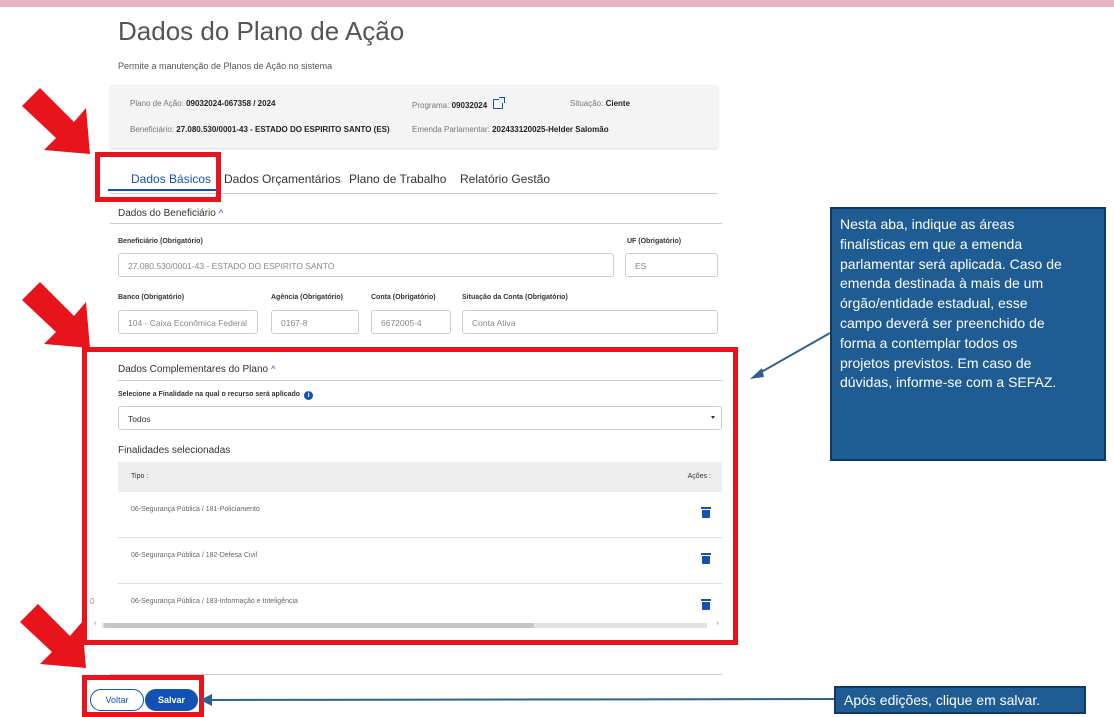  What do you see at coordinates (929, 342) in the screenshot?
I see `callout-line: forma a contemplar todos os` at bounding box center [929, 342].